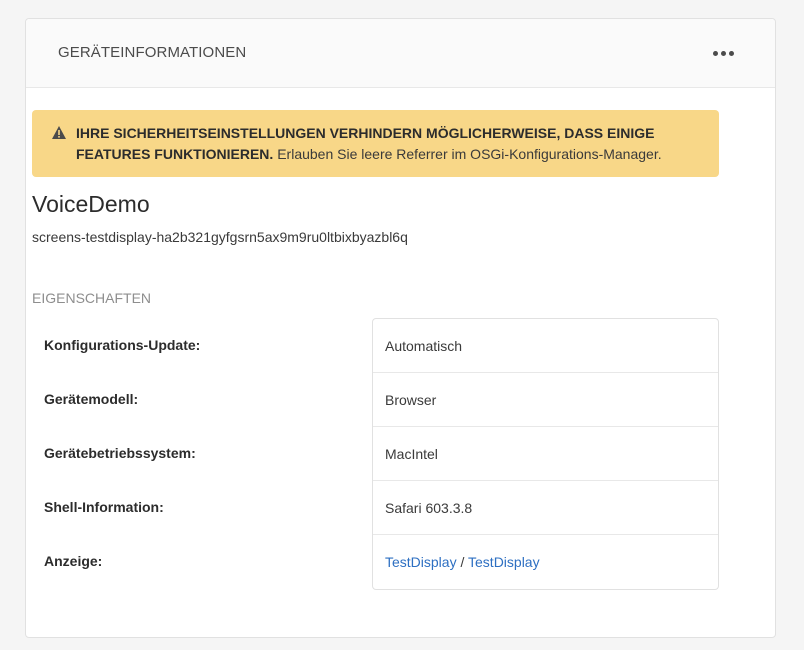 The width and height of the screenshot is (804, 650). I want to click on property-label-config-update: Konfigurations-Update:, so click(122, 345).